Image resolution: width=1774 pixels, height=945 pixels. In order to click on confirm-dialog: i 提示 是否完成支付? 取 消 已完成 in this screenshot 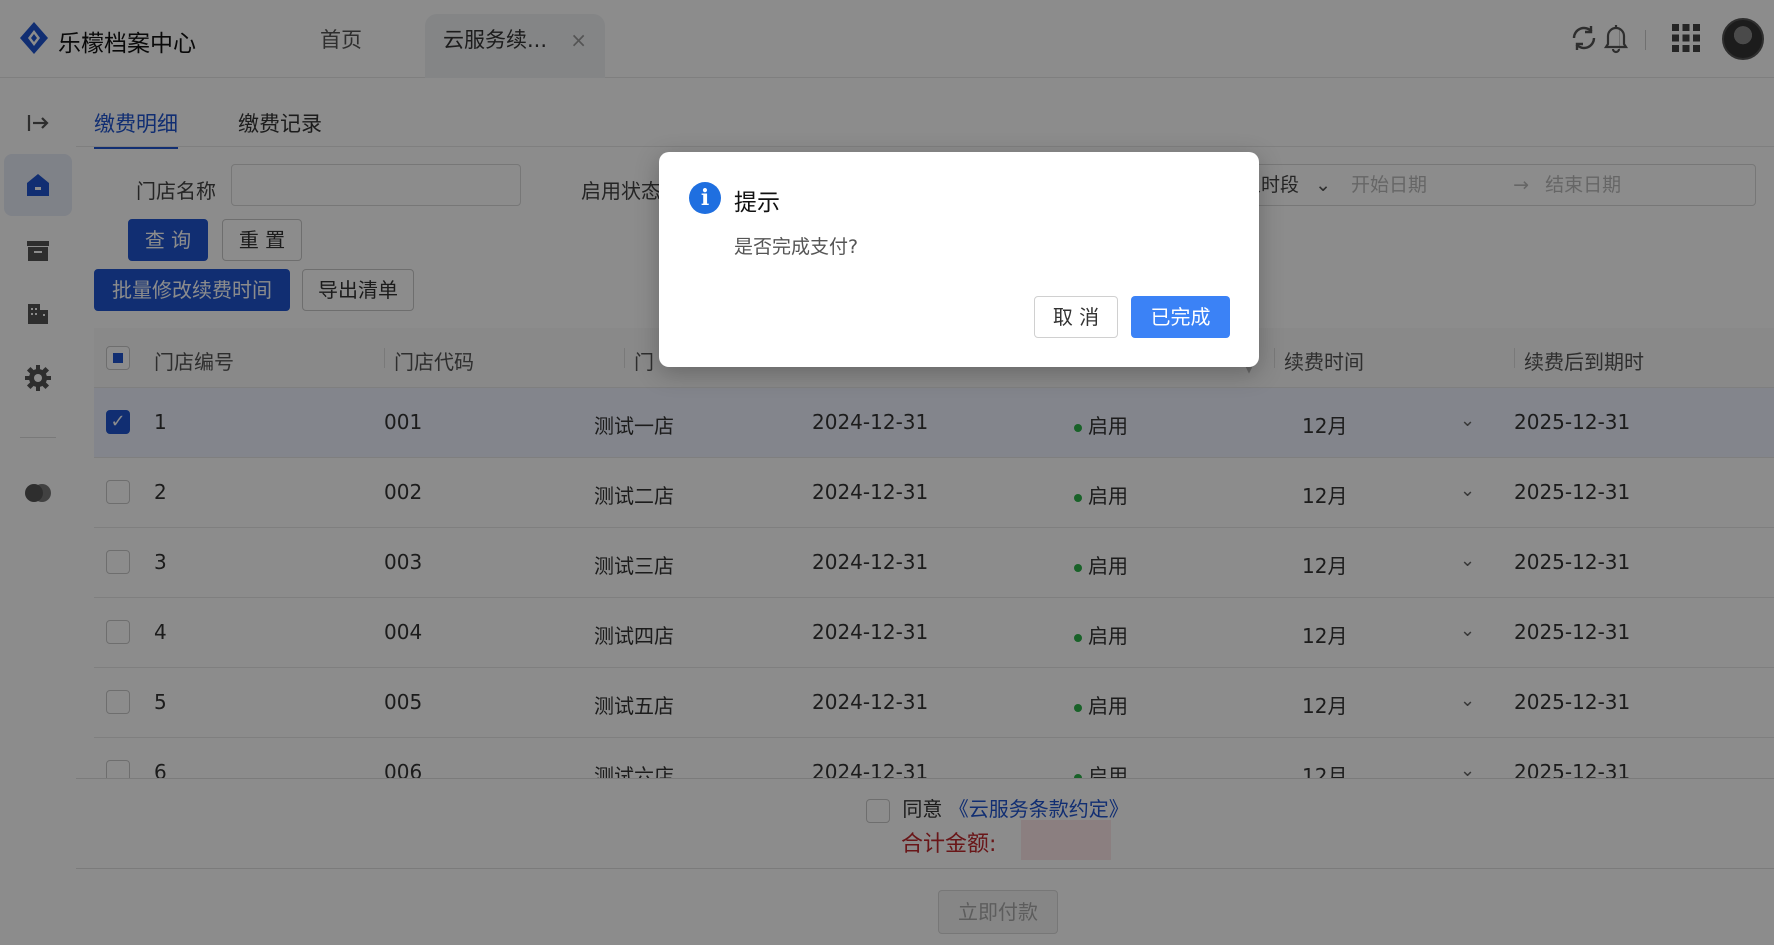, I will do `click(959, 259)`.